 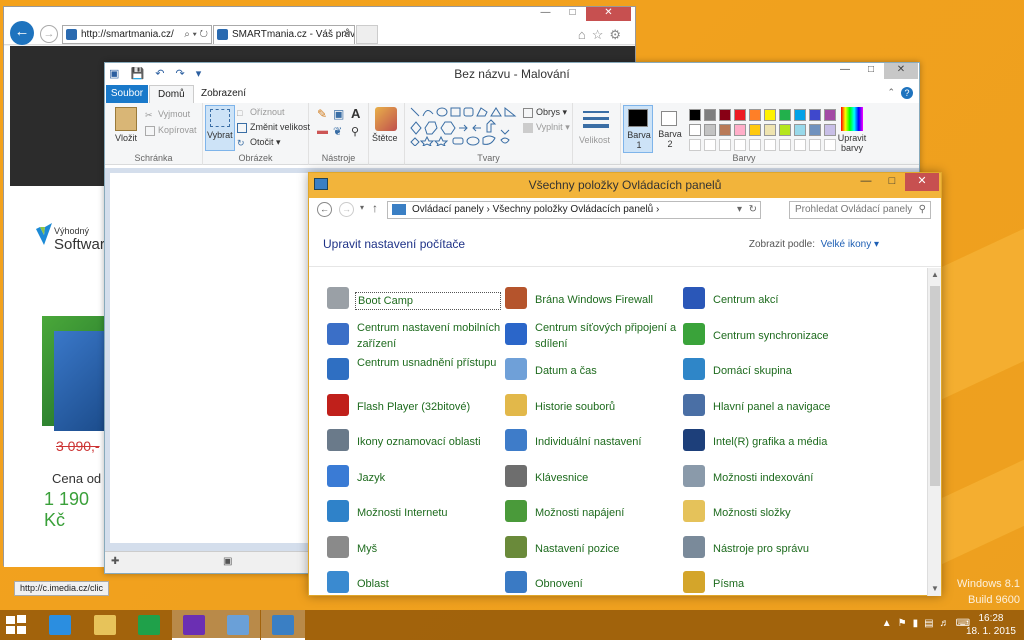 I want to click on taskbar-app-control-panel, so click(x=282, y=625).